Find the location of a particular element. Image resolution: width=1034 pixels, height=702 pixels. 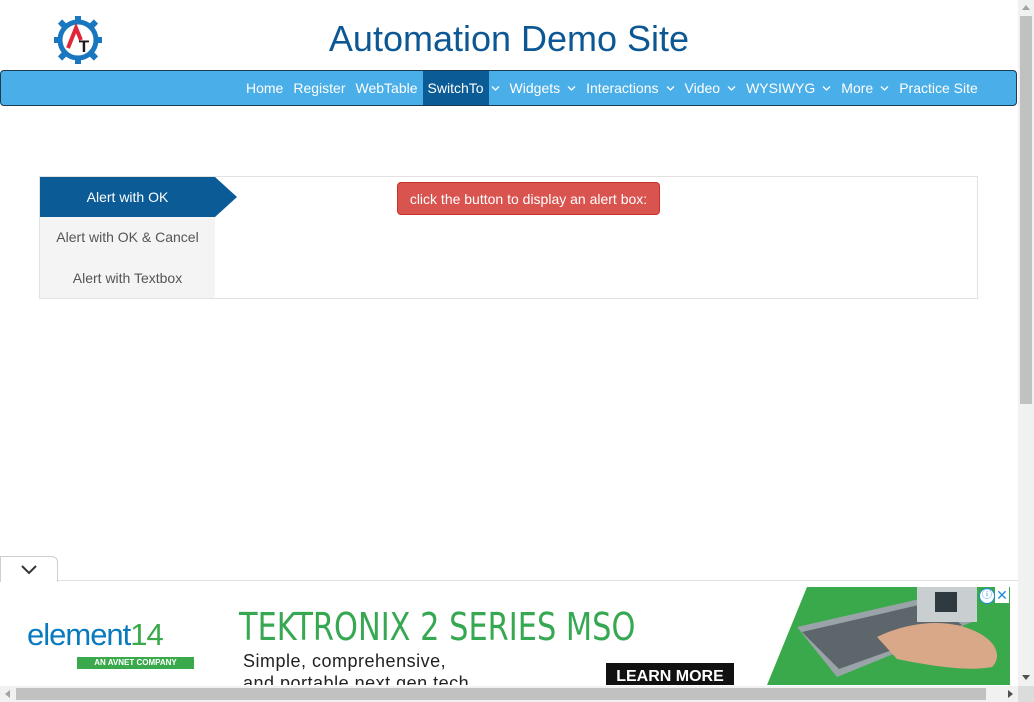

tab-label: Alert with Textbox is located at coordinates (127, 278).